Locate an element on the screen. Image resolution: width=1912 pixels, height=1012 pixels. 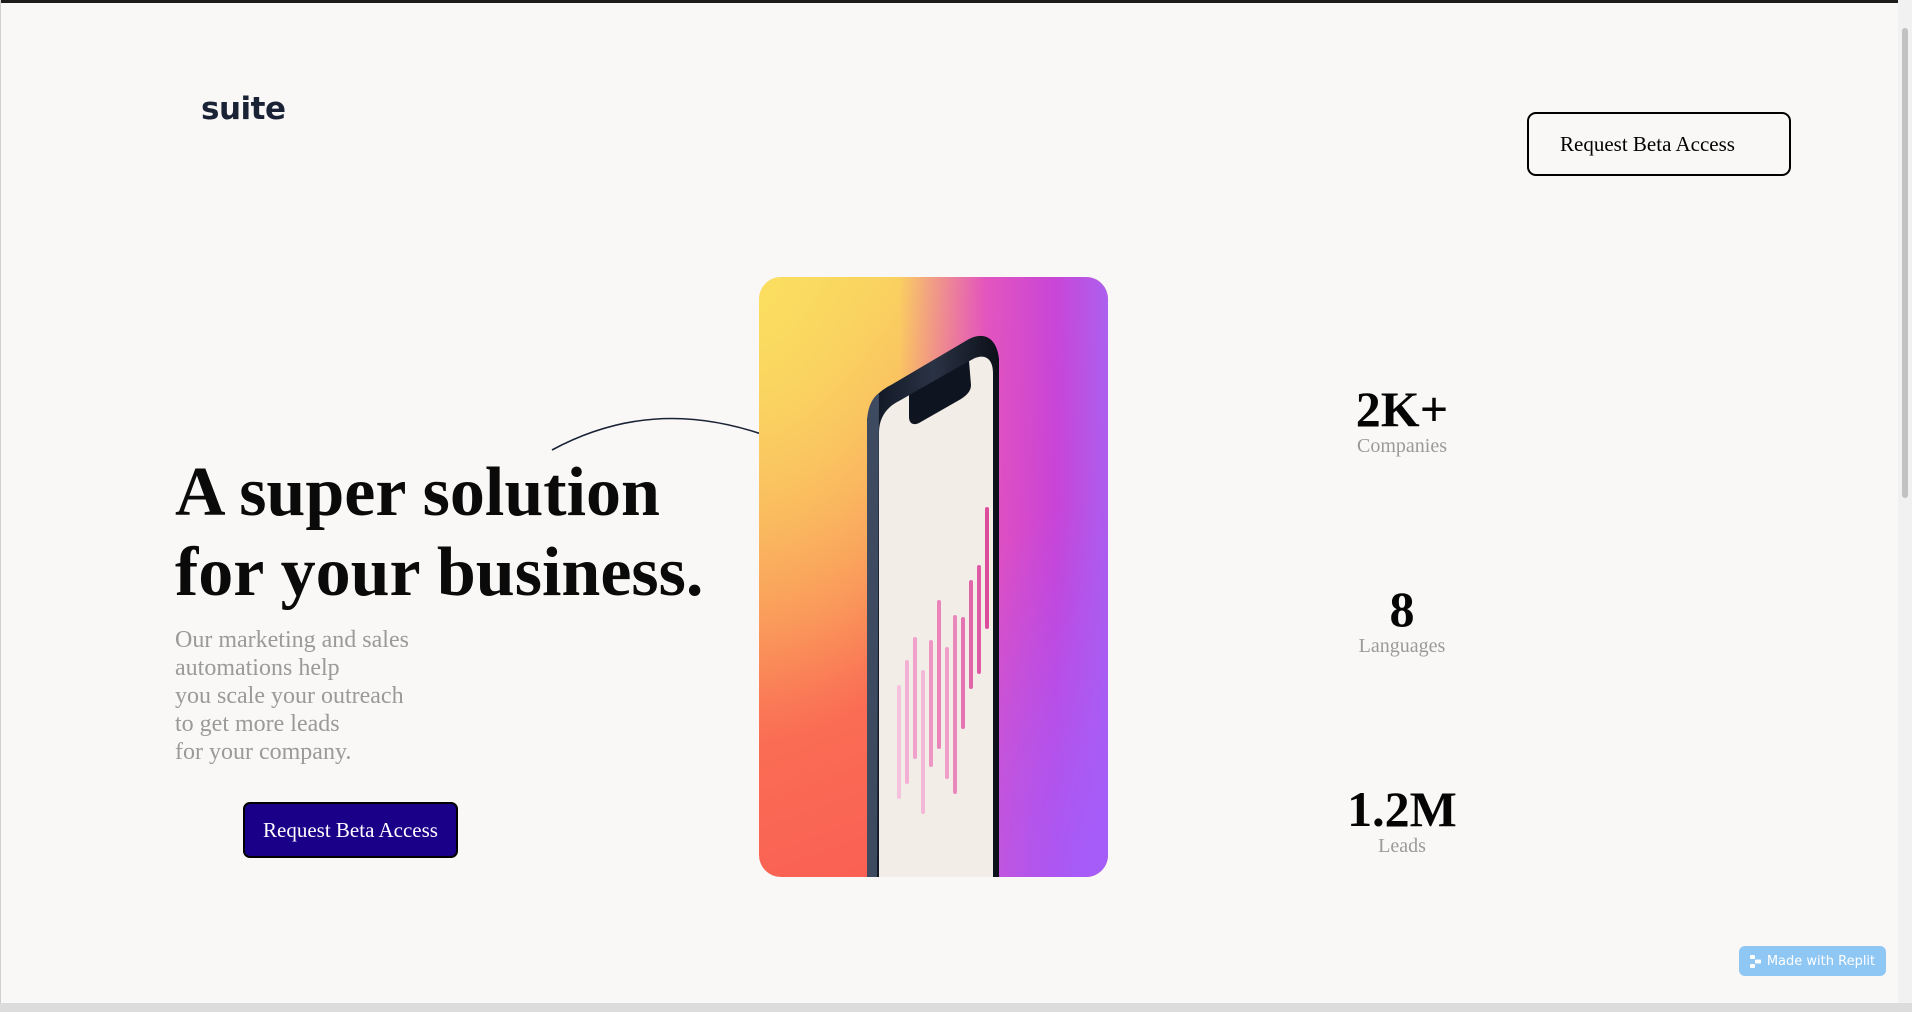
stat-label: Companies is located at coordinates (1402, 446).